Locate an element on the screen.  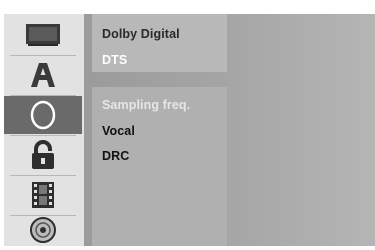
sidebar-item-audio is located at coordinates (43, 115).